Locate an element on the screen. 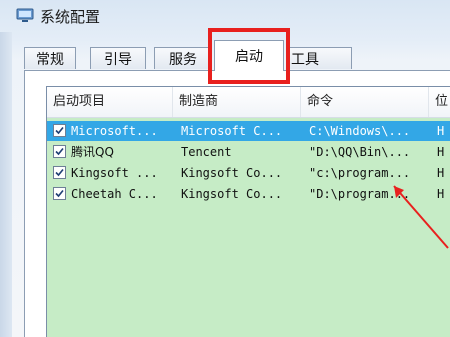  computer-icon is located at coordinates (25, 15).